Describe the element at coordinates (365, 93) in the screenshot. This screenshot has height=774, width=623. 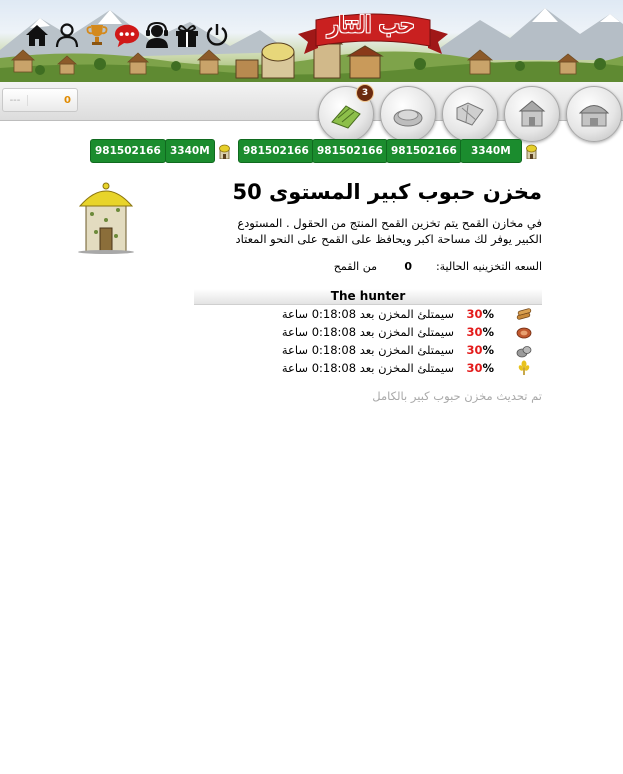
I see `notification-badge: 3` at that location.